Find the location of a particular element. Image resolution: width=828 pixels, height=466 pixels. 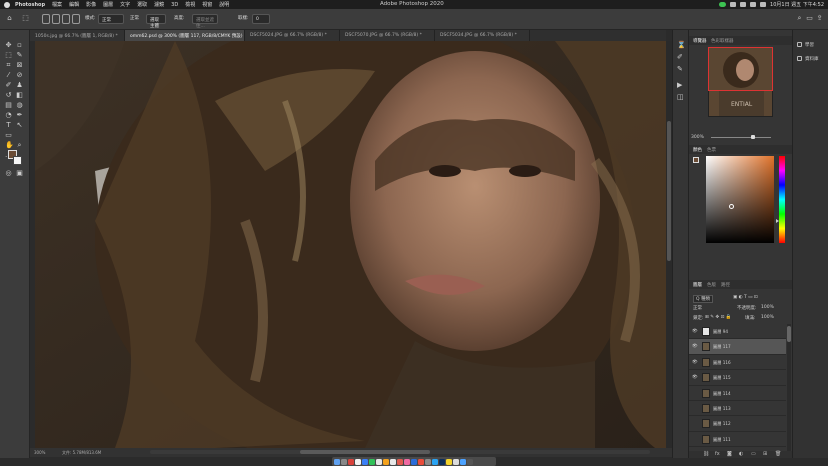

stamp-tool-icon: ♟ is located at coordinates (19, 85).